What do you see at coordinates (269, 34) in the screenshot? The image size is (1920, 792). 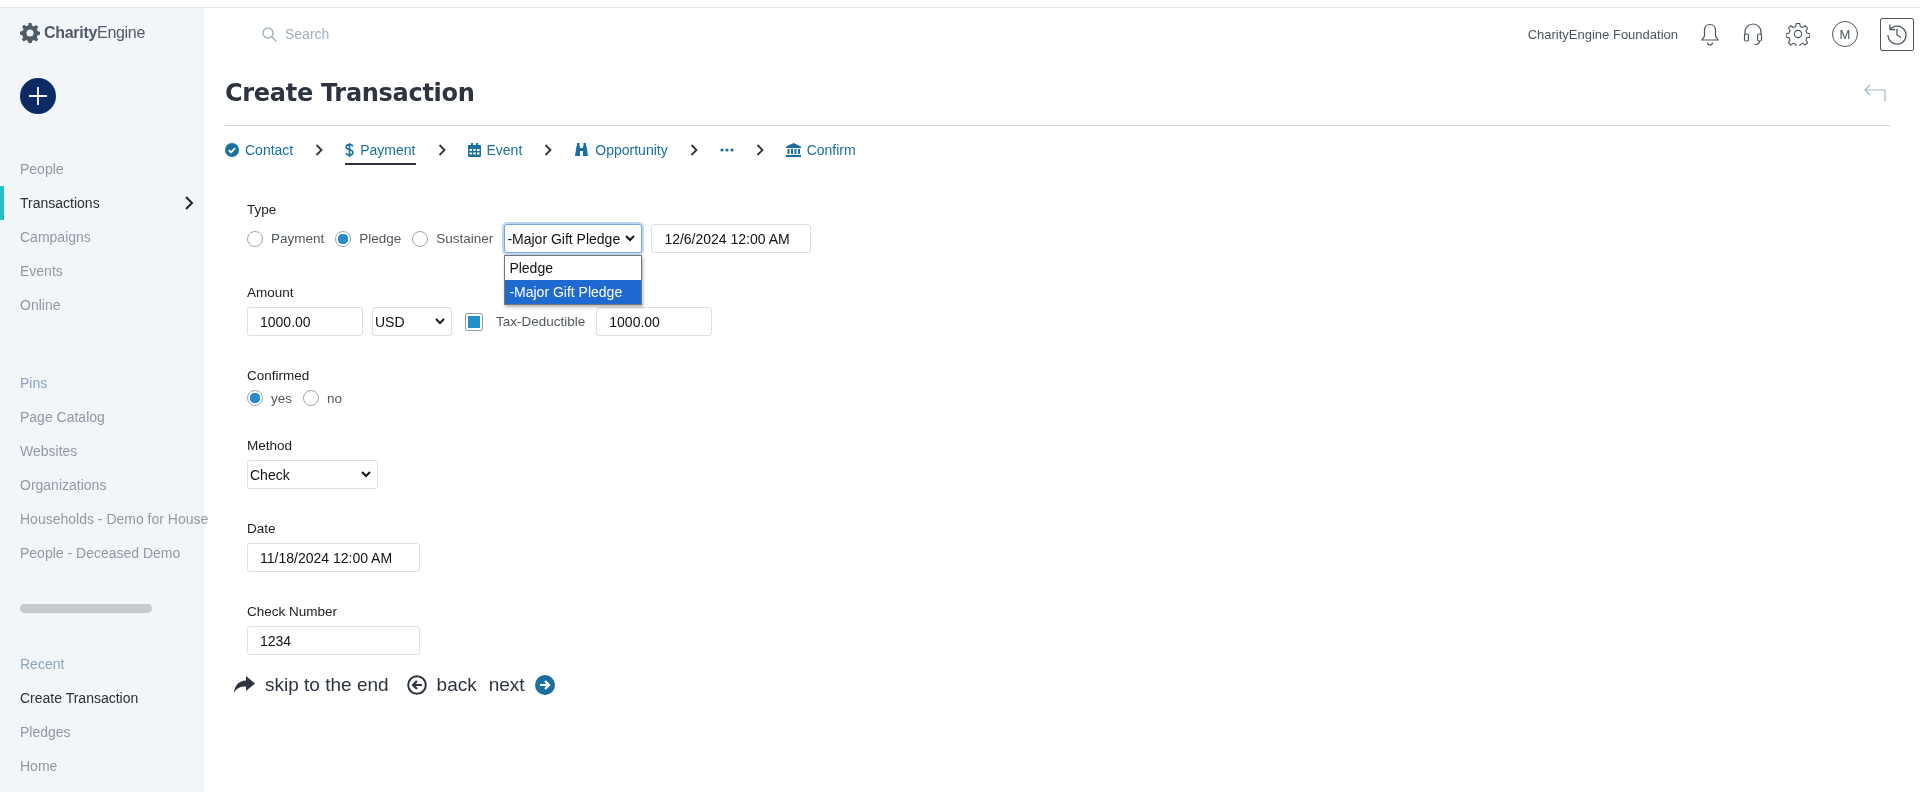 I see `search-icon` at bounding box center [269, 34].